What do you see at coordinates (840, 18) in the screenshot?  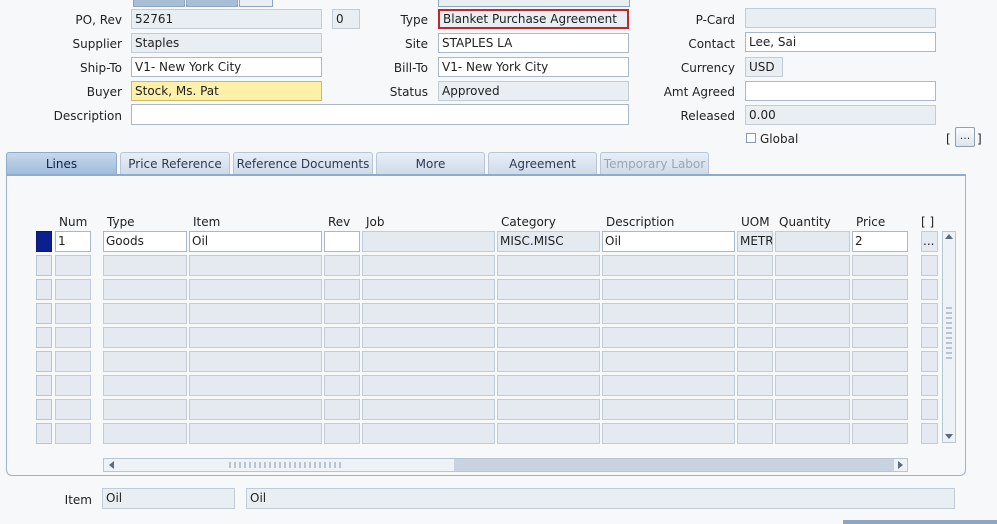 I see `pcard-field` at bounding box center [840, 18].